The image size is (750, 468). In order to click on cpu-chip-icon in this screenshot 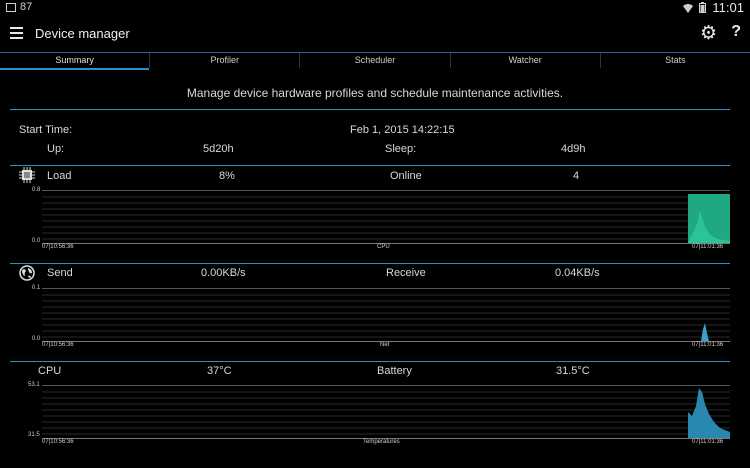, I will do `click(27, 175)`.